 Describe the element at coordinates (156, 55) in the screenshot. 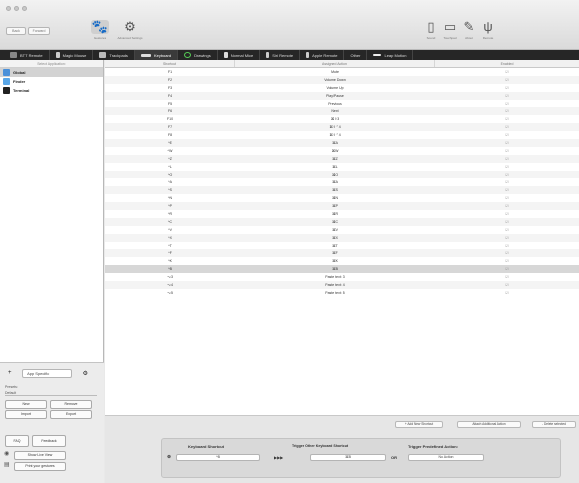

I see `tab-keyboard: Keyboard` at that location.